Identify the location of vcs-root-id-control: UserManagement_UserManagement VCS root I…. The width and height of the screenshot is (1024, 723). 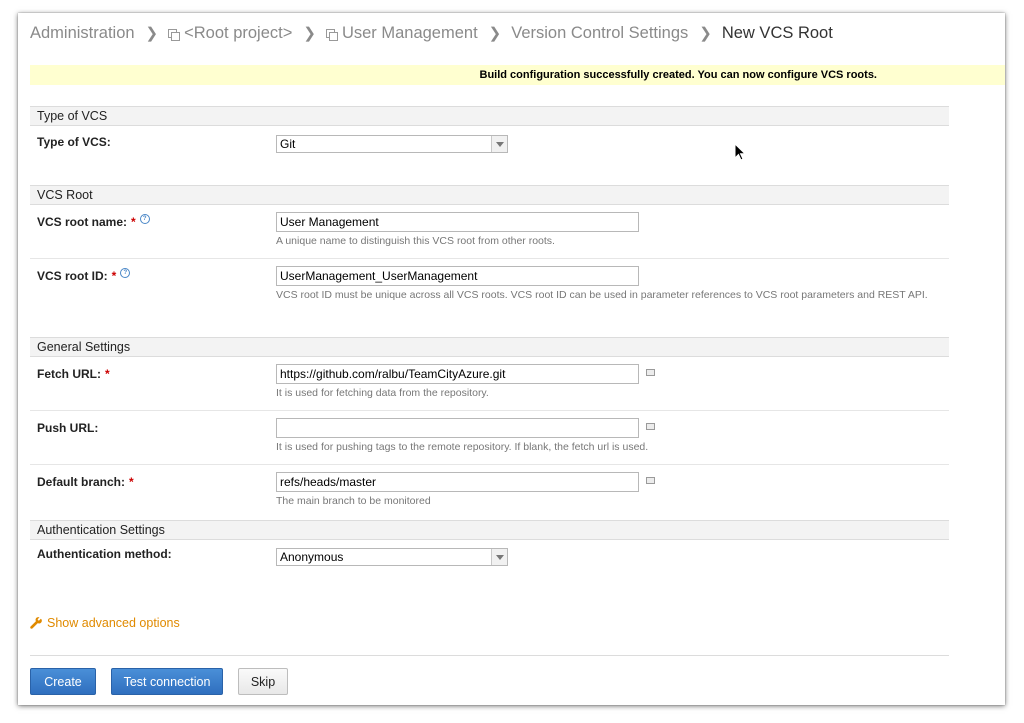
(602, 283).